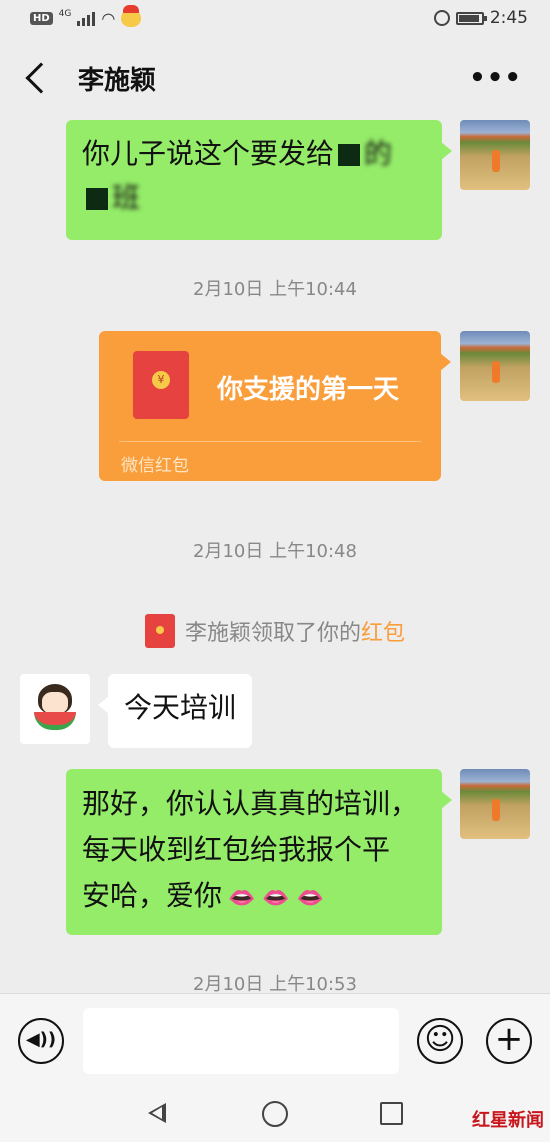 The width and height of the screenshot is (550, 1142). I want to click on divider, so click(270, 441).